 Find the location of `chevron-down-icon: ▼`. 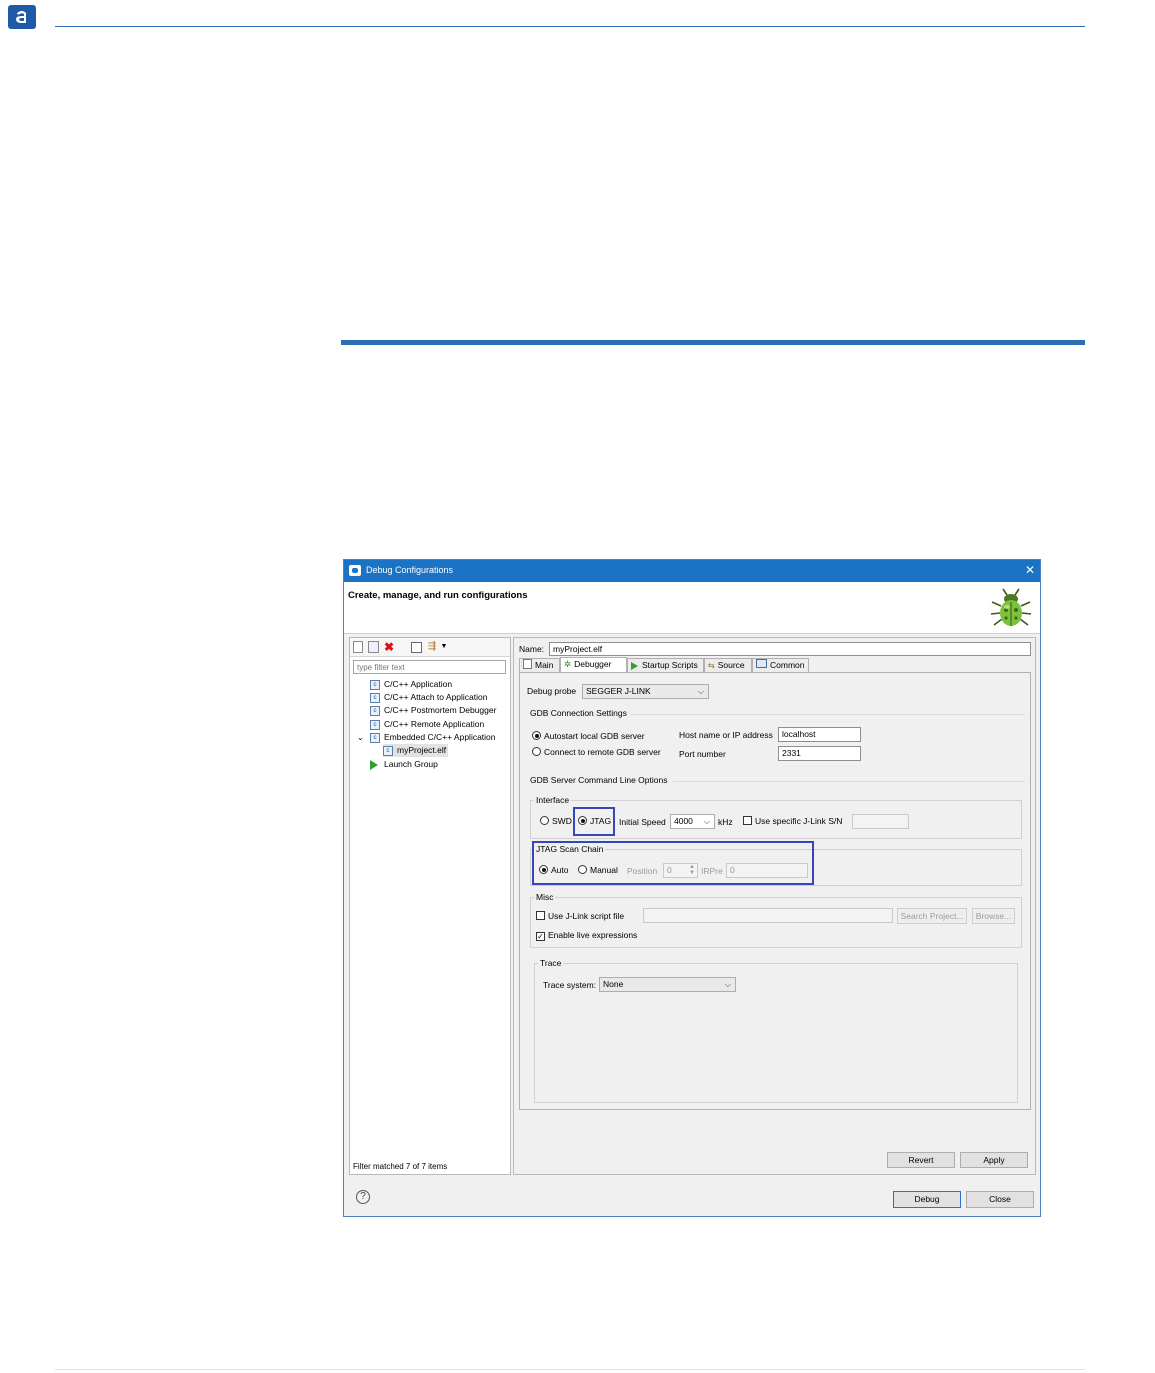

chevron-down-icon: ▼ is located at coordinates (444, 647).